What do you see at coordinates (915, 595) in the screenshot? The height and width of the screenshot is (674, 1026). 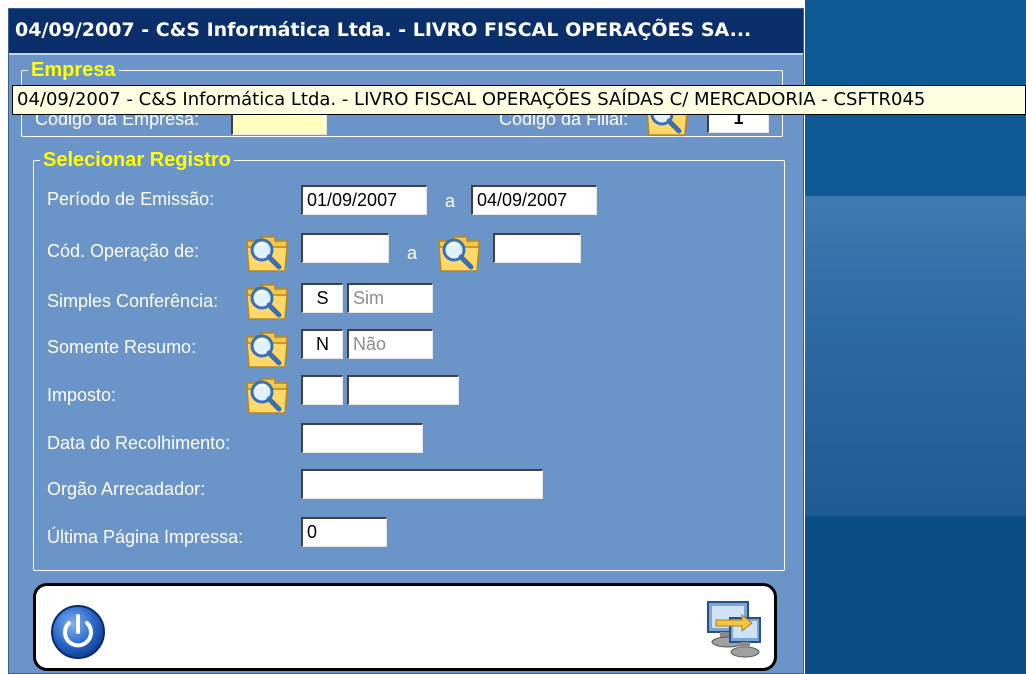 I see `desktop-bottom` at bounding box center [915, 595].